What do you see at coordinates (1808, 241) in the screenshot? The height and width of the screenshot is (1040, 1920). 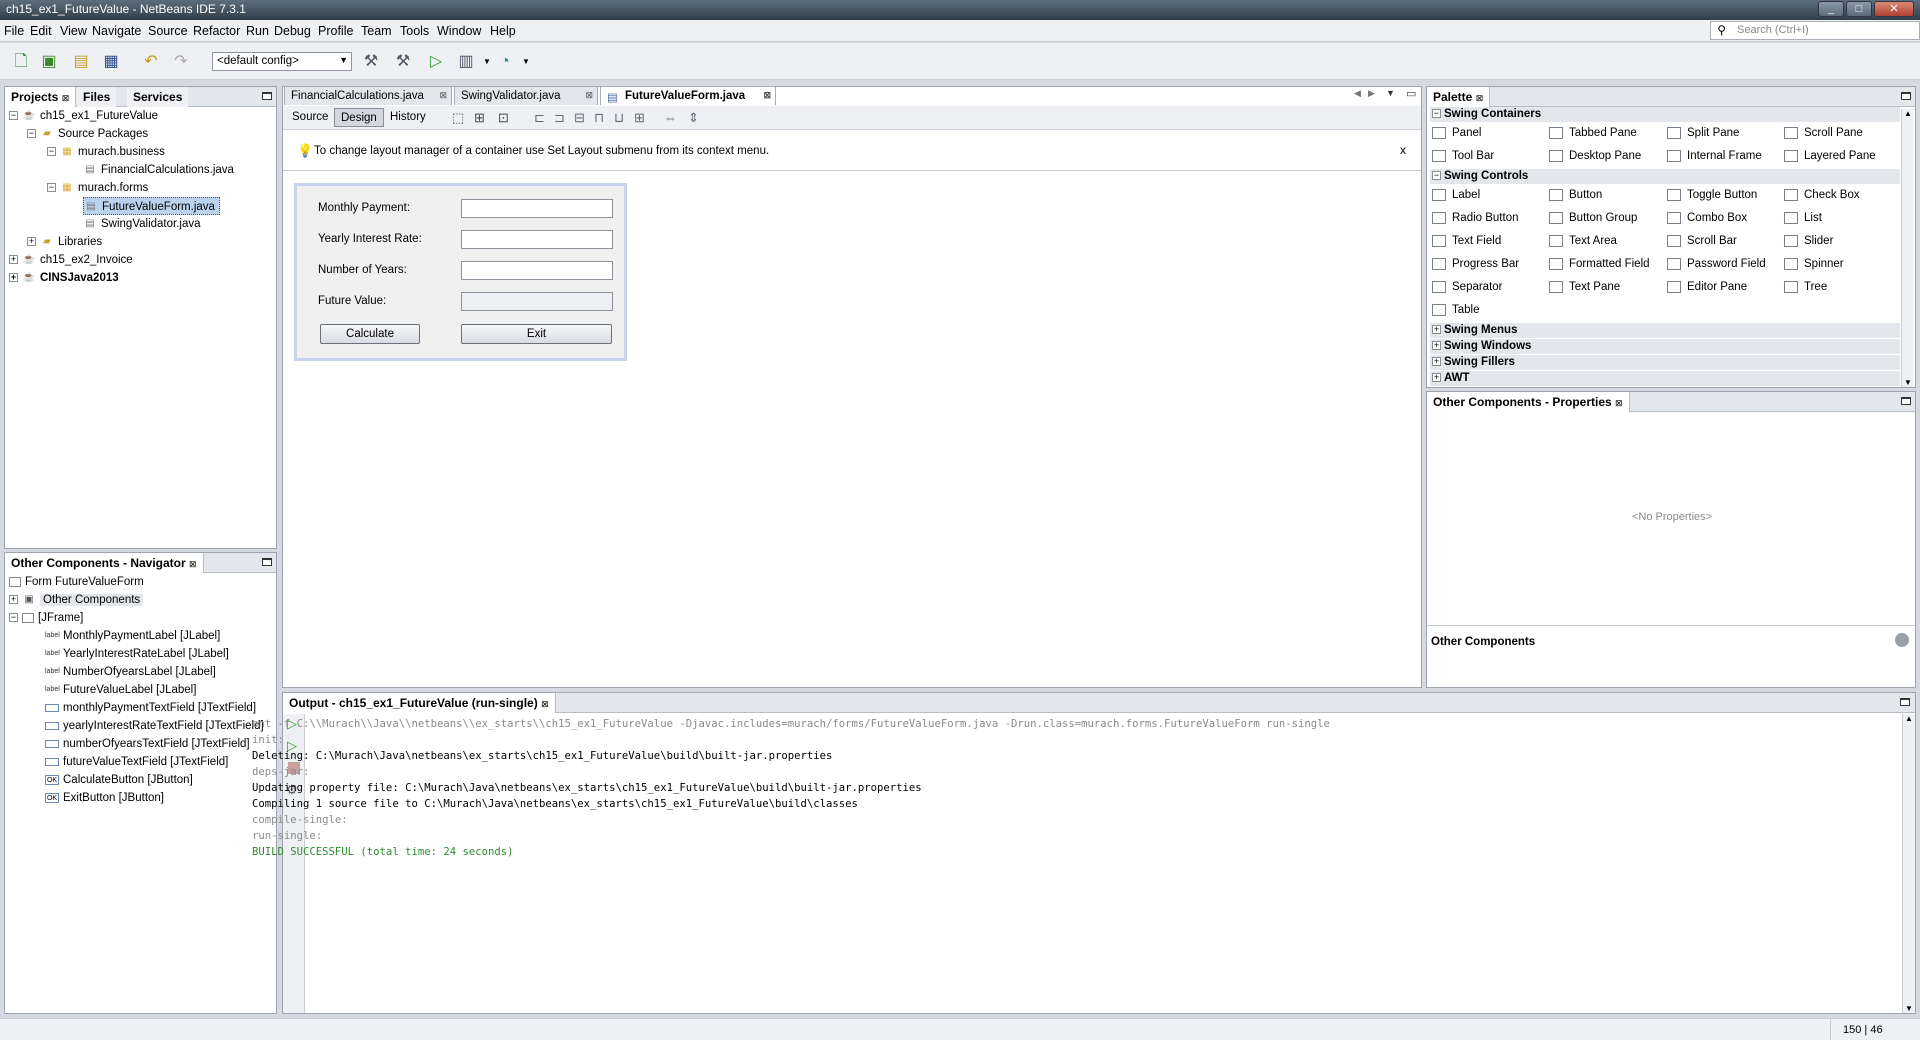 I see `palette-item: Slider` at bounding box center [1808, 241].